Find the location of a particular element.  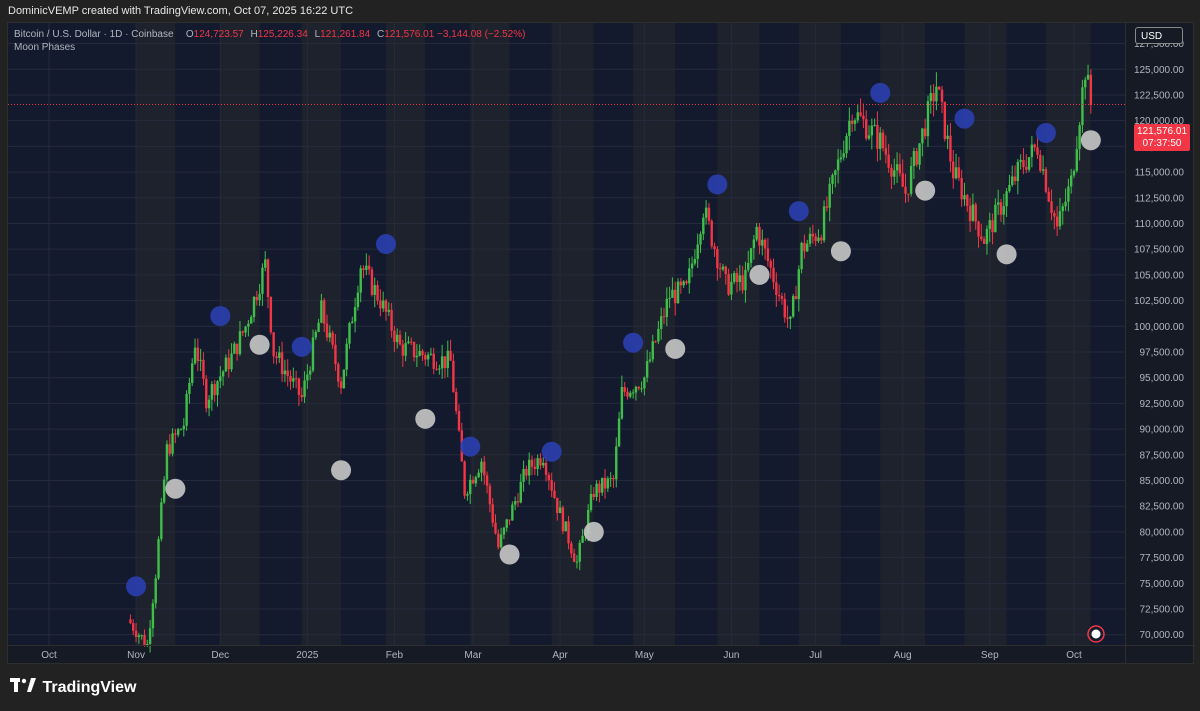

tradingview-logo-icon is located at coordinates (23, 686).